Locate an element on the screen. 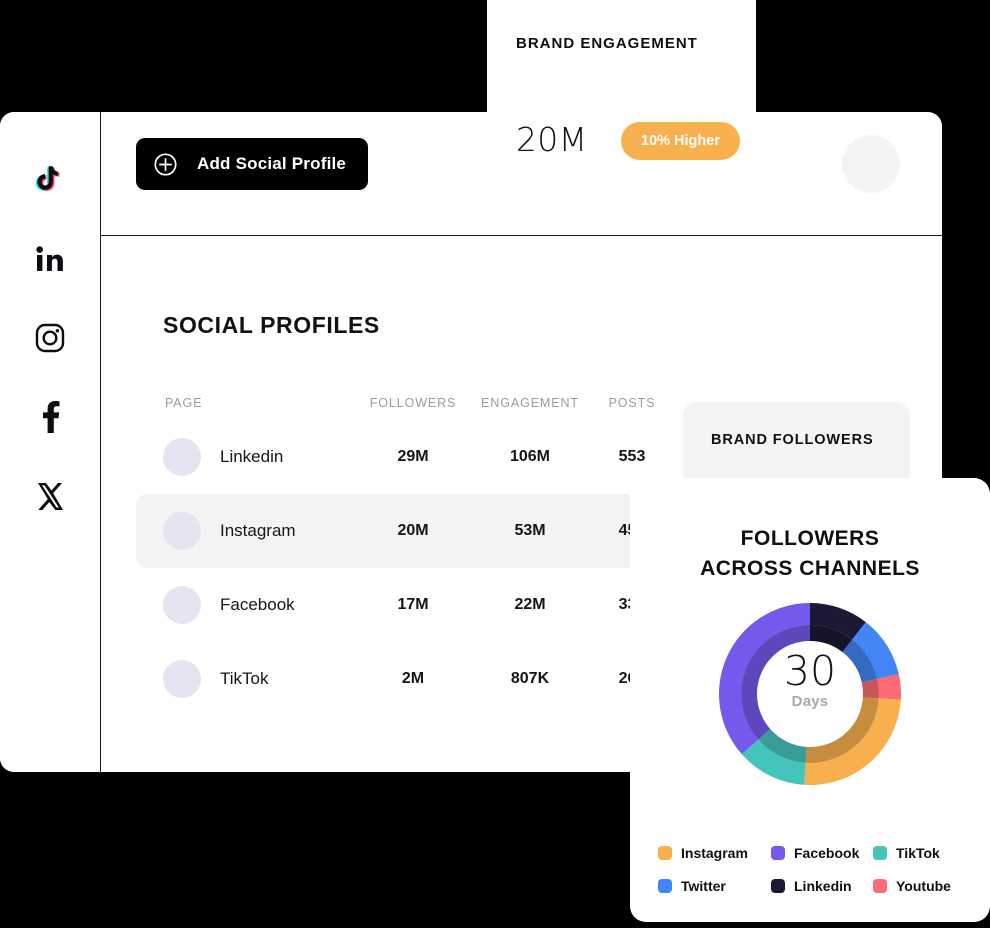 This screenshot has width=990, height=928. sidebar-item-tiktok is located at coordinates (50, 180).